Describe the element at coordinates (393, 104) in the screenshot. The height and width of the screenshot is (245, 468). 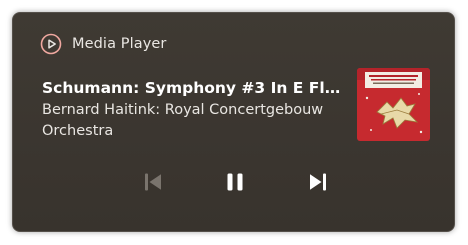
I see `album-art` at that location.